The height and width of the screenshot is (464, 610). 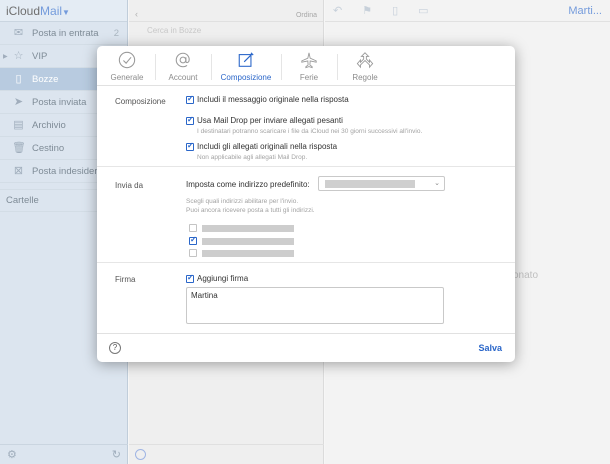 What do you see at coordinates (190, 99) in the screenshot?
I see `include-original-checkbox` at bounding box center [190, 99].